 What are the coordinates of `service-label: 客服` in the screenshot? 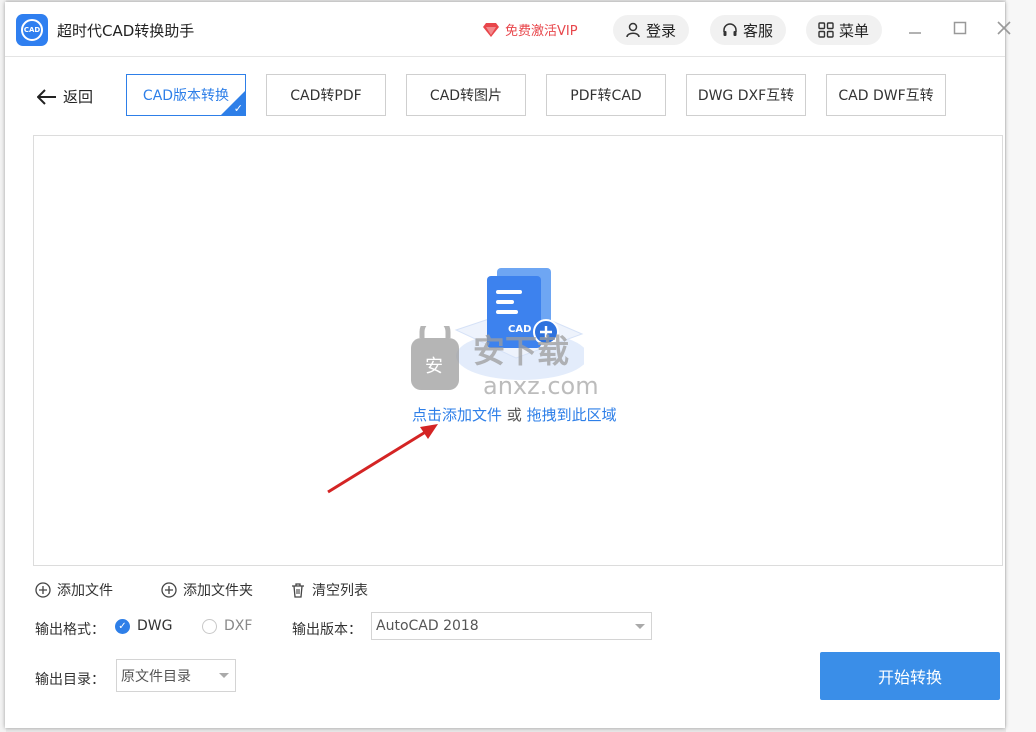 It's located at (758, 30).